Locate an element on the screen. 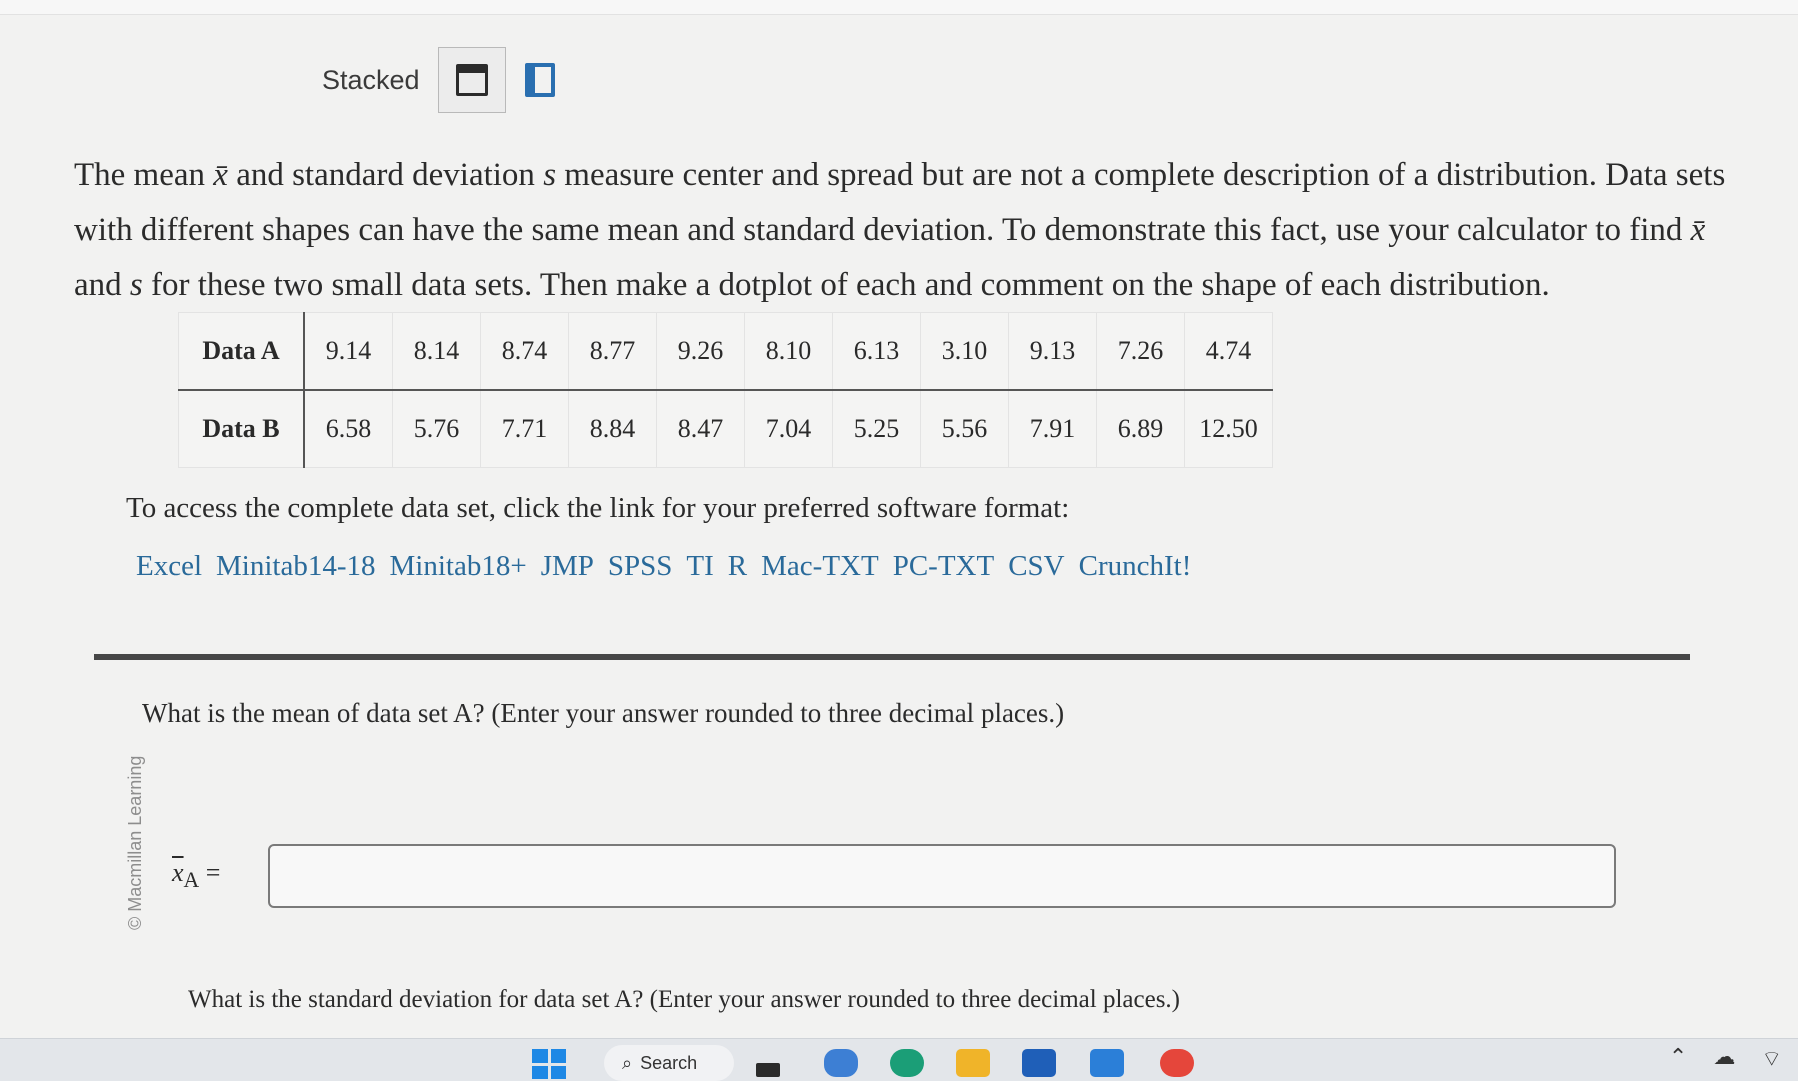 This screenshot has height=1081, width=1798. stacked-view-button is located at coordinates (471, 80).